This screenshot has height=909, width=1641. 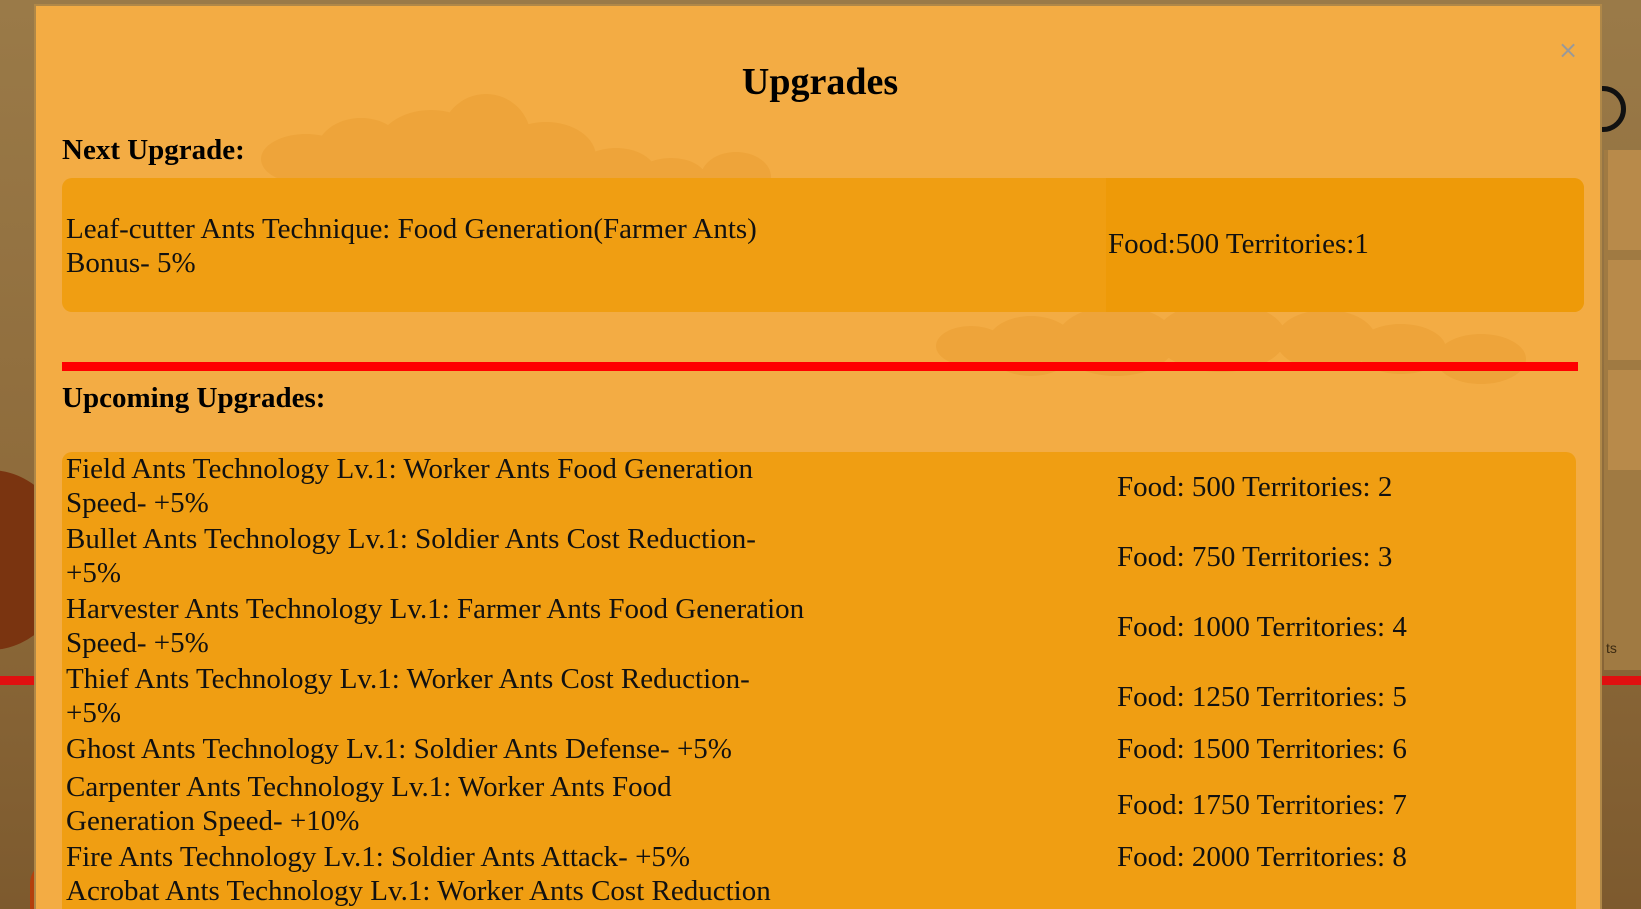 What do you see at coordinates (1262, 697) in the screenshot?
I see `upgrade-cost: Food: 1250 Territories: 5` at bounding box center [1262, 697].